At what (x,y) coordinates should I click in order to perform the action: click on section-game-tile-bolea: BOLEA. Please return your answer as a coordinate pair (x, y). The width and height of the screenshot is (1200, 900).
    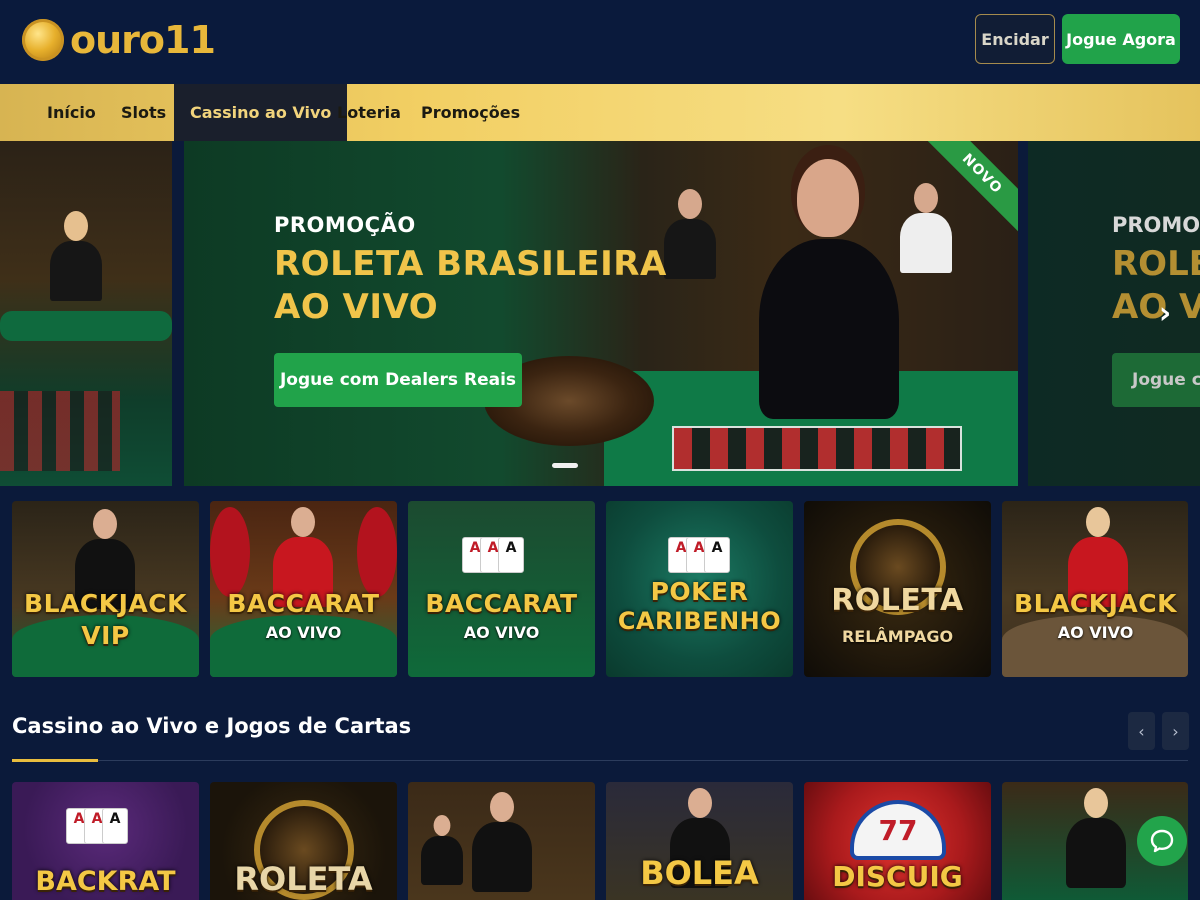
    Looking at the image, I should click on (699, 841).